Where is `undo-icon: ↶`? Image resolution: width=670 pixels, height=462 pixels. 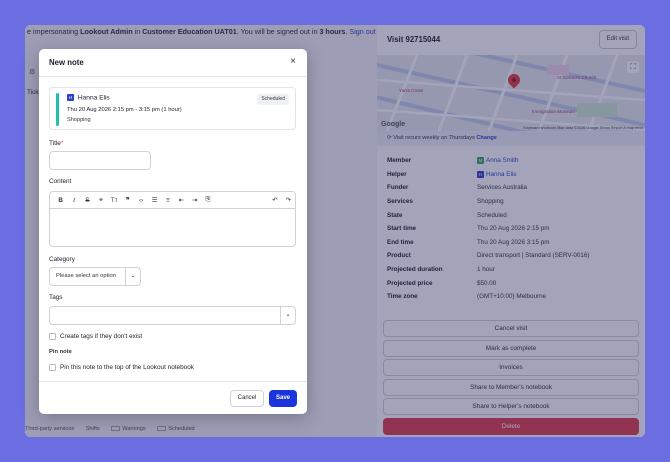 undo-icon: ↶ is located at coordinates (274, 200).